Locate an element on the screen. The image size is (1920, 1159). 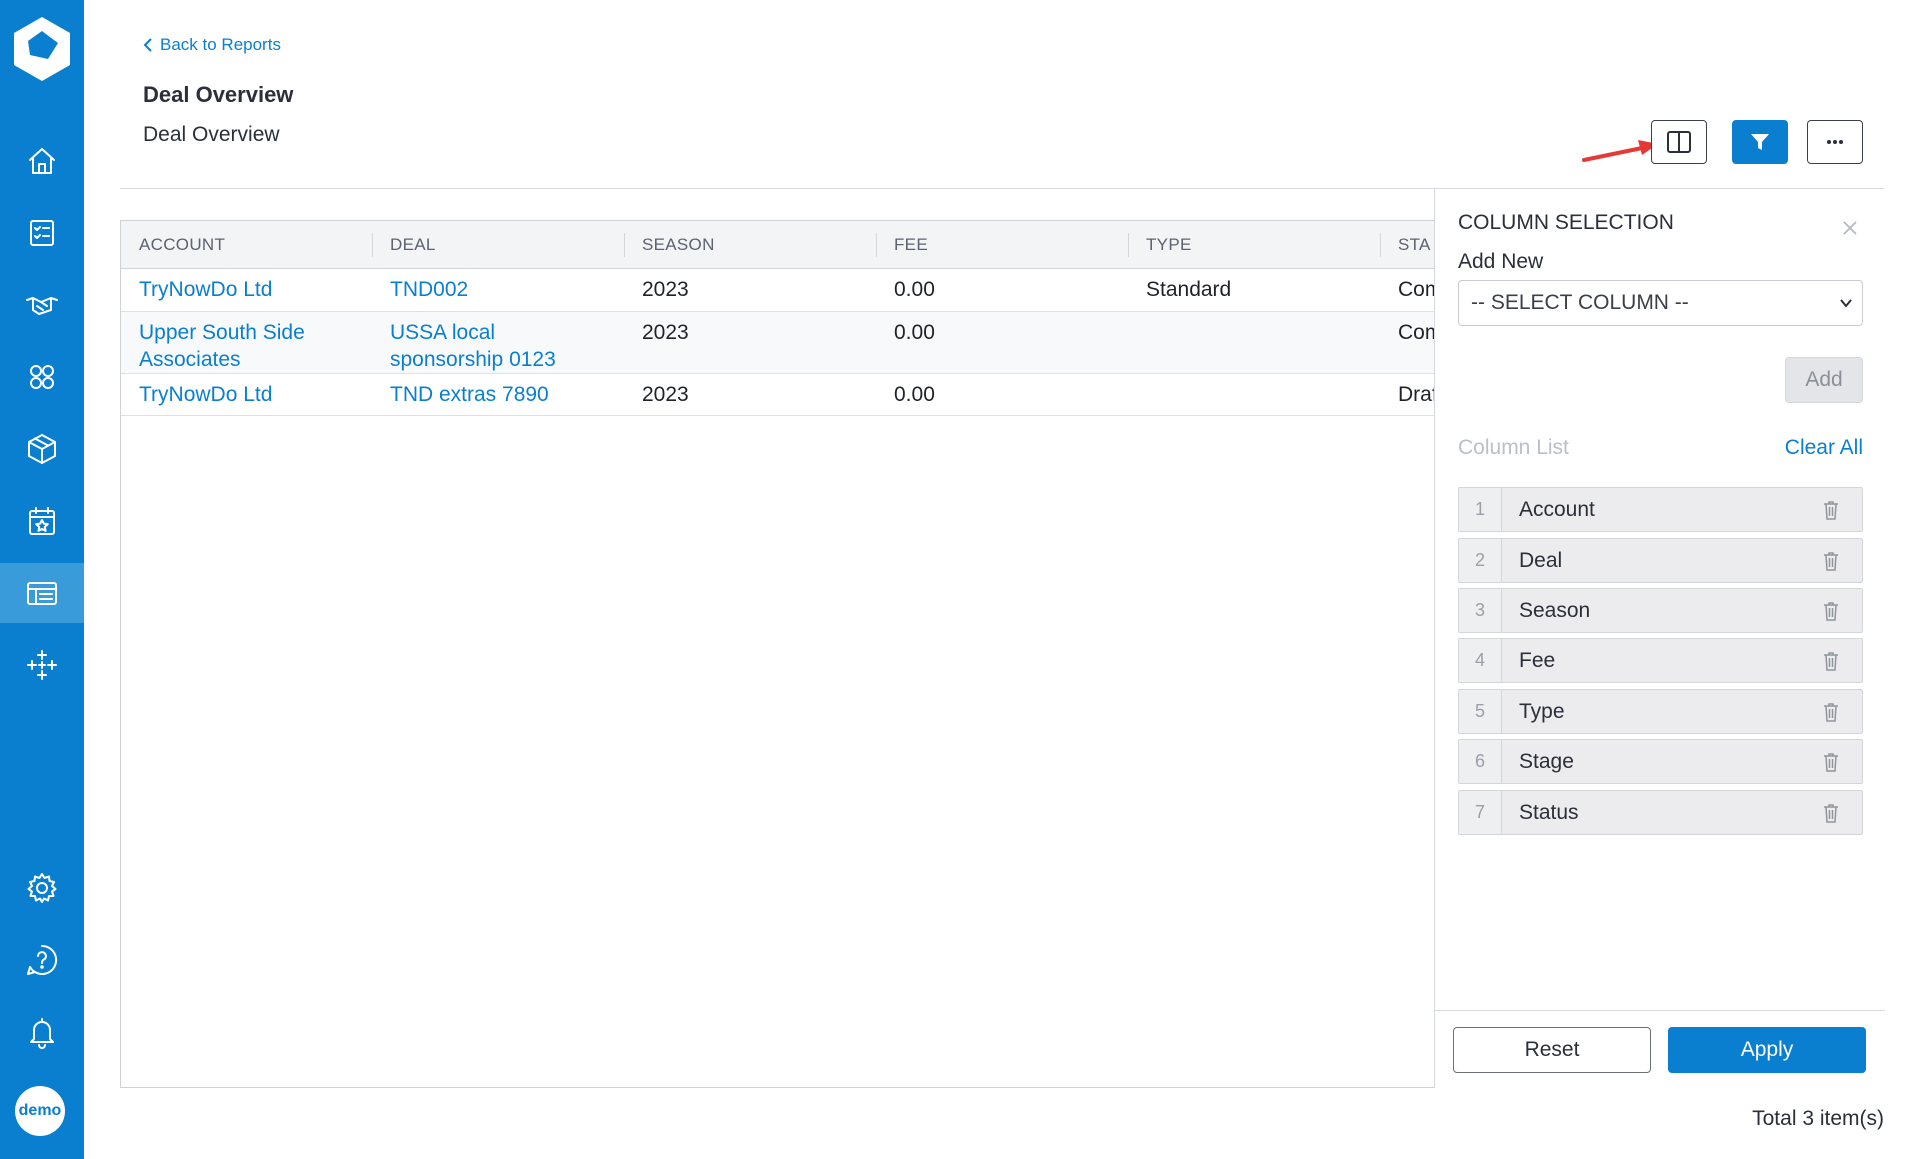
help-icon is located at coordinates (42, 959).